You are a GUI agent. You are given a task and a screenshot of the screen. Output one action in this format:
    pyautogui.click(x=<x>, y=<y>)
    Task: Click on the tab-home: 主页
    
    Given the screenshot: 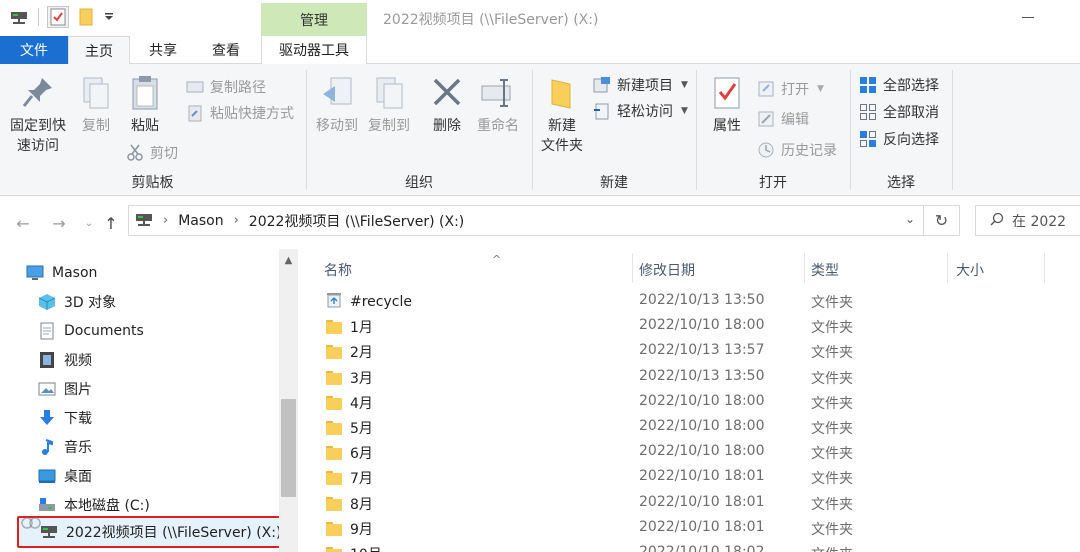 What is the action you would take?
    pyautogui.click(x=99, y=50)
    